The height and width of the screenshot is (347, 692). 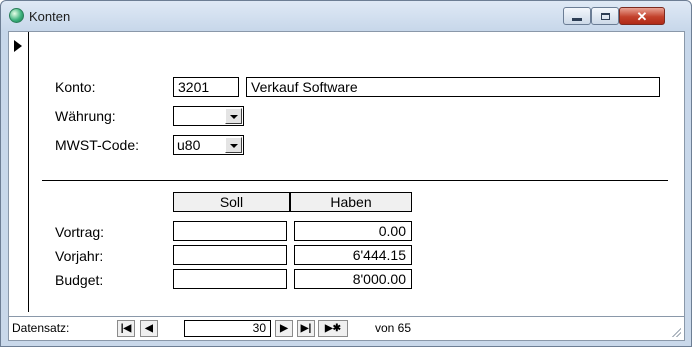 What do you see at coordinates (79, 256) in the screenshot?
I see `vorjahr-label: Vorjahr:` at bounding box center [79, 256].